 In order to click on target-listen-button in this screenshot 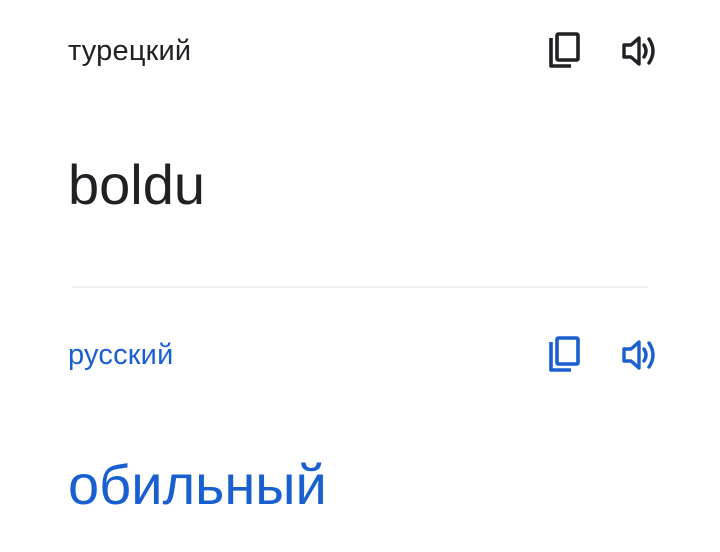, I will do `click(640, 355)`.